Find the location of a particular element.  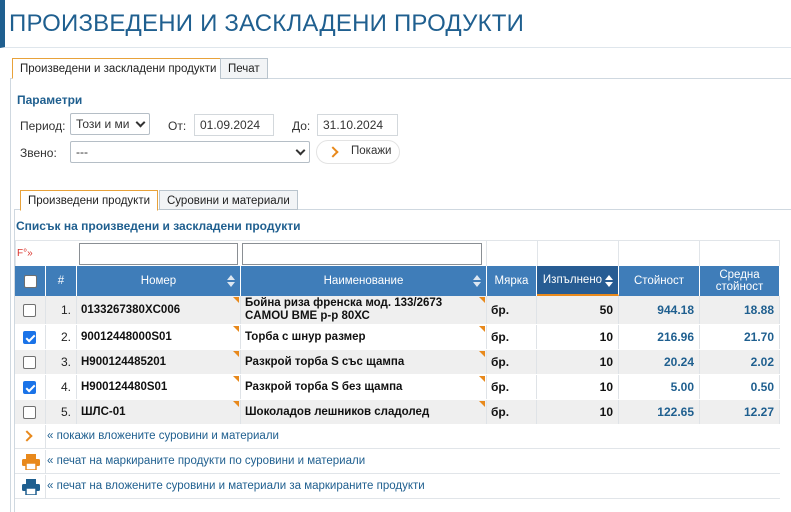

cell-avg: 12.27 is located at coordinates (740, 412).